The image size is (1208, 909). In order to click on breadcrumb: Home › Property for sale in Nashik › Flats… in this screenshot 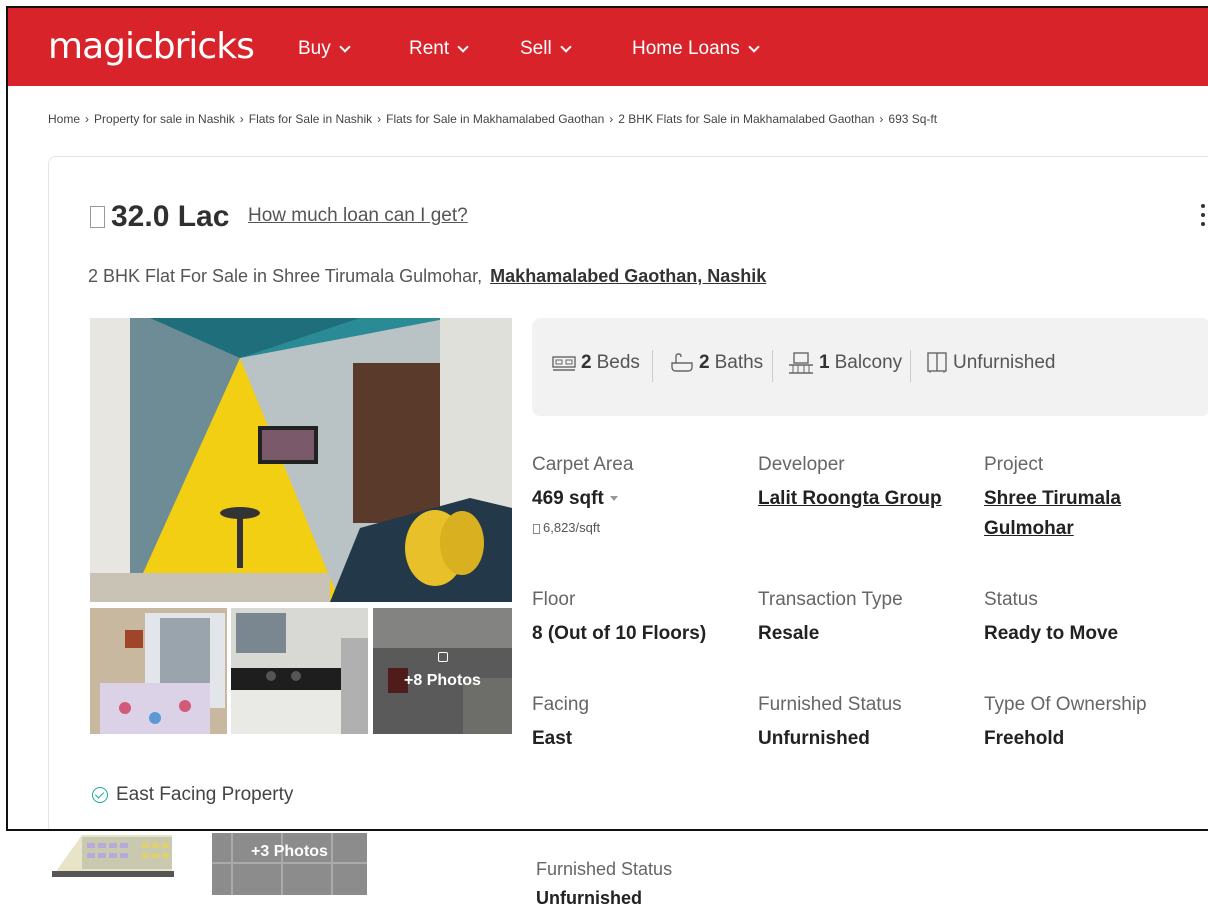, I will do `click(492, 119)`.